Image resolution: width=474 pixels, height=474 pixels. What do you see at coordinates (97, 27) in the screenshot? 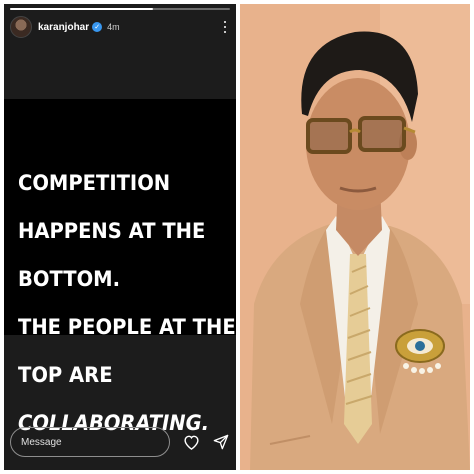
I see `verified-badge-icon: ✓` at bounding box center [97, 27].